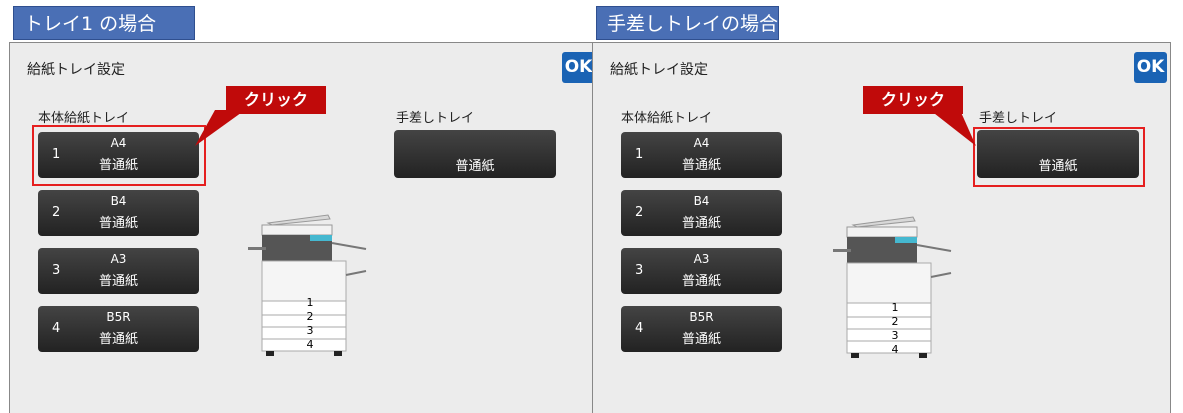  I want to click on scenario-tag: 手差しトレイの場合, so click(687, 23).